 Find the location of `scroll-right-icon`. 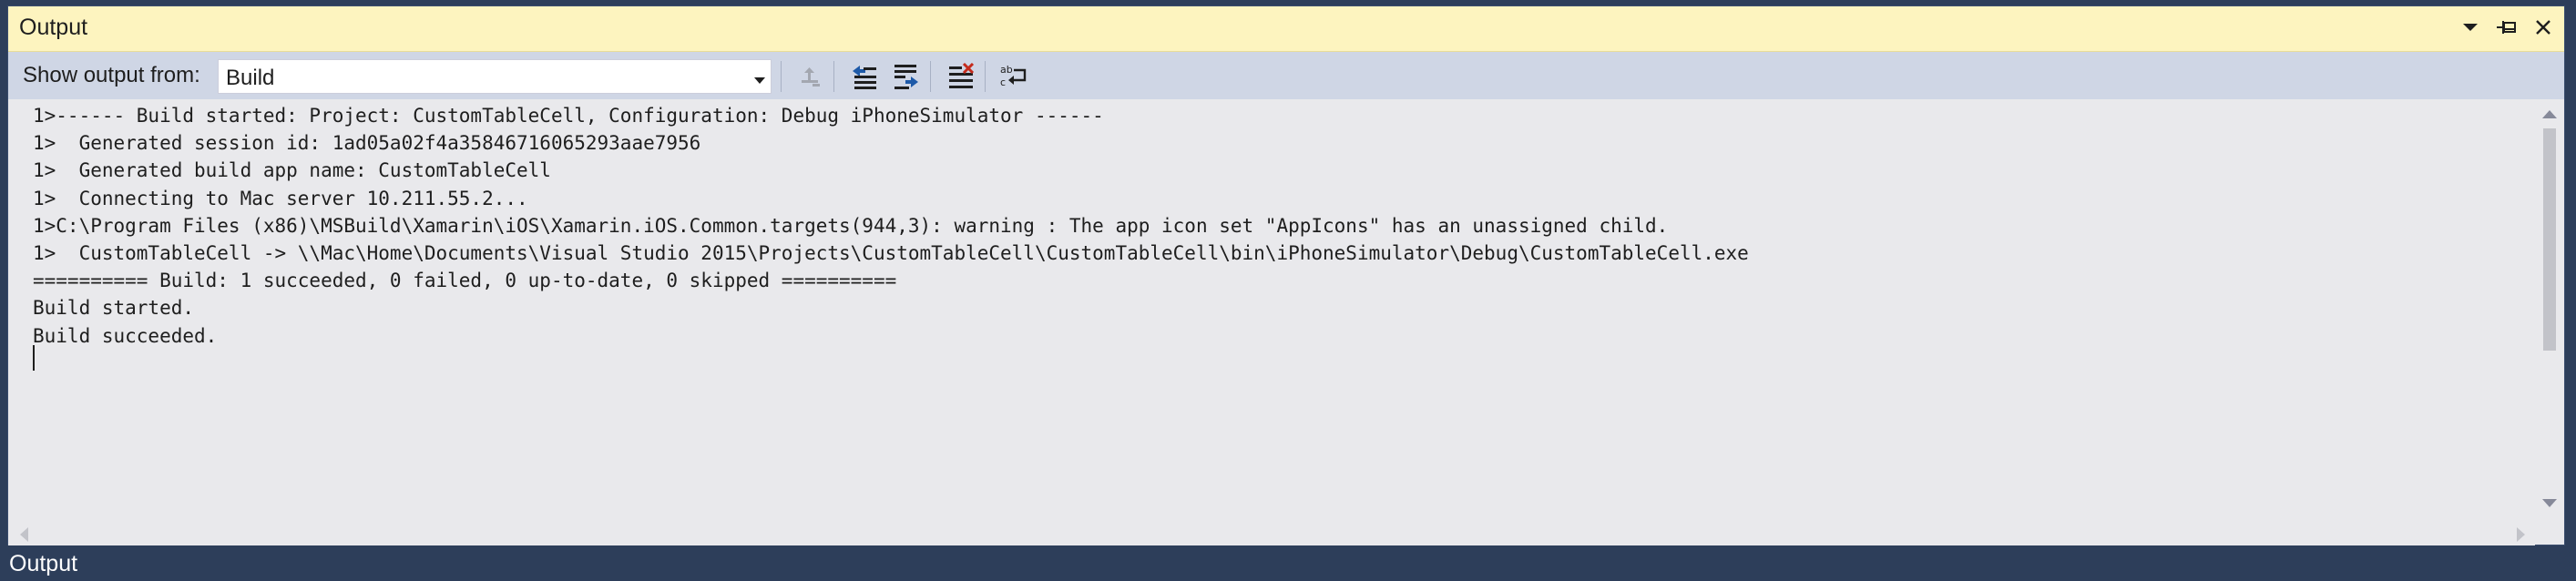

scroll-right-icon is located at coordinates (2521, 536).